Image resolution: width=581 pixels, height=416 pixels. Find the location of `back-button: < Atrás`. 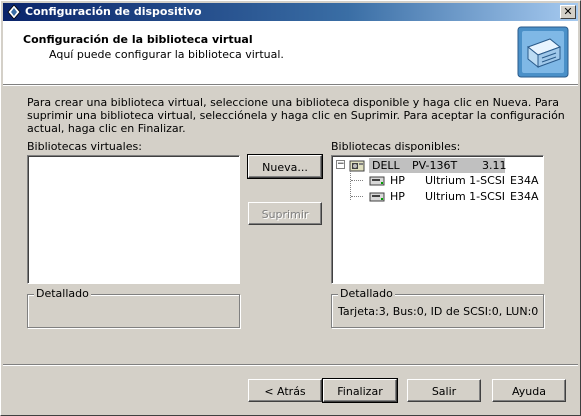

back-button: < Atrás is located at coordinates (285, 390).